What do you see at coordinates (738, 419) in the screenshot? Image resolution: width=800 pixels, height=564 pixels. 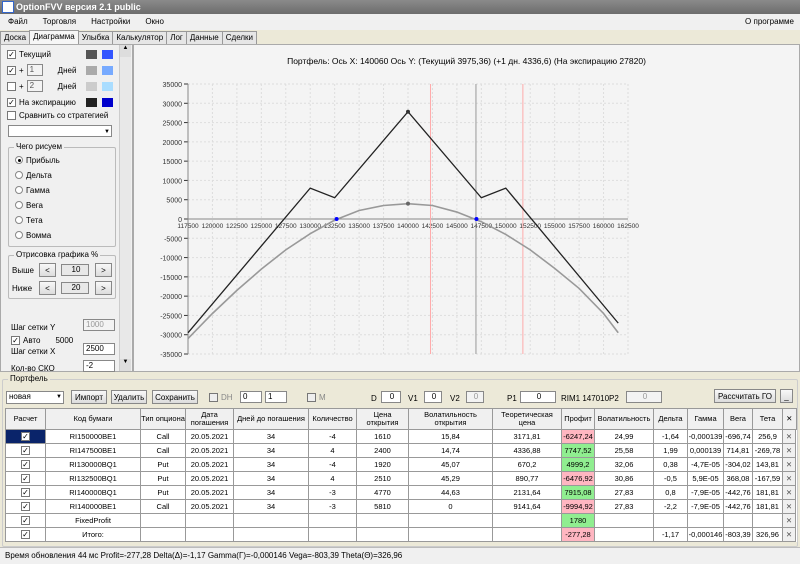 I see `column-header: Вега` at bounding box center [738, 419].